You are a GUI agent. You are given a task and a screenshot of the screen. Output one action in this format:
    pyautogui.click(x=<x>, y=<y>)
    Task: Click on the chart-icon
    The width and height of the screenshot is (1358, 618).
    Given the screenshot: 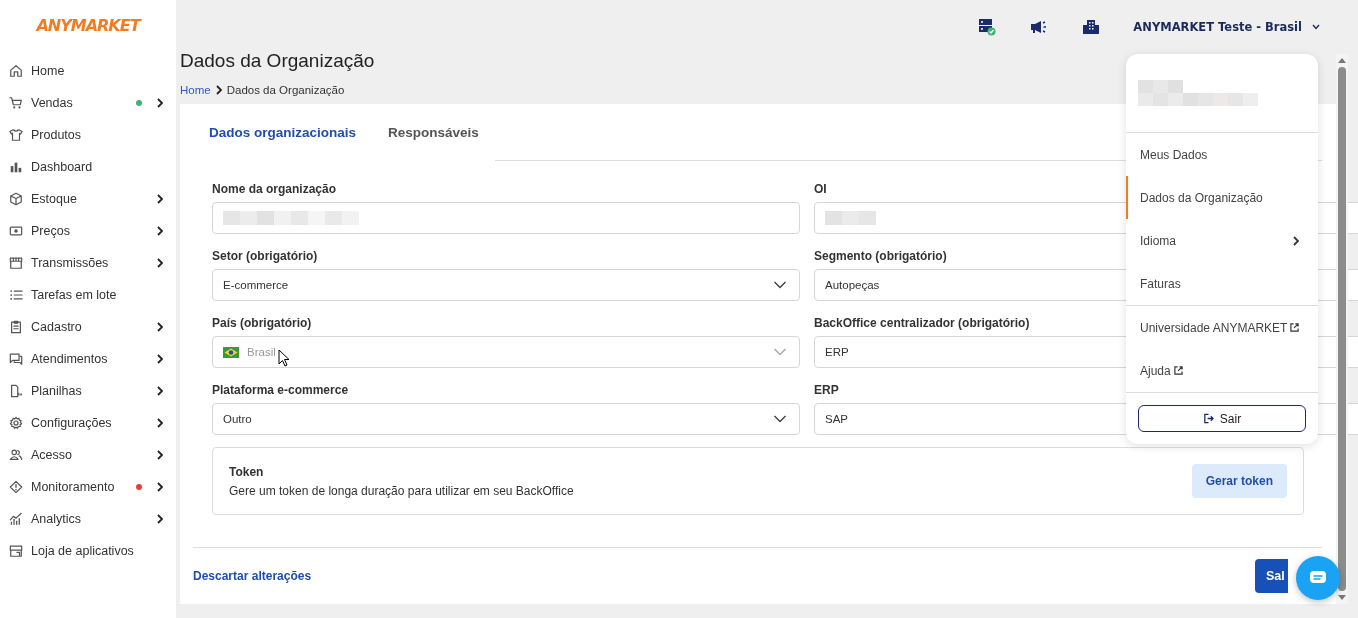 What is the action you would take?
    pyautogui.click(x=16, y=519)
    